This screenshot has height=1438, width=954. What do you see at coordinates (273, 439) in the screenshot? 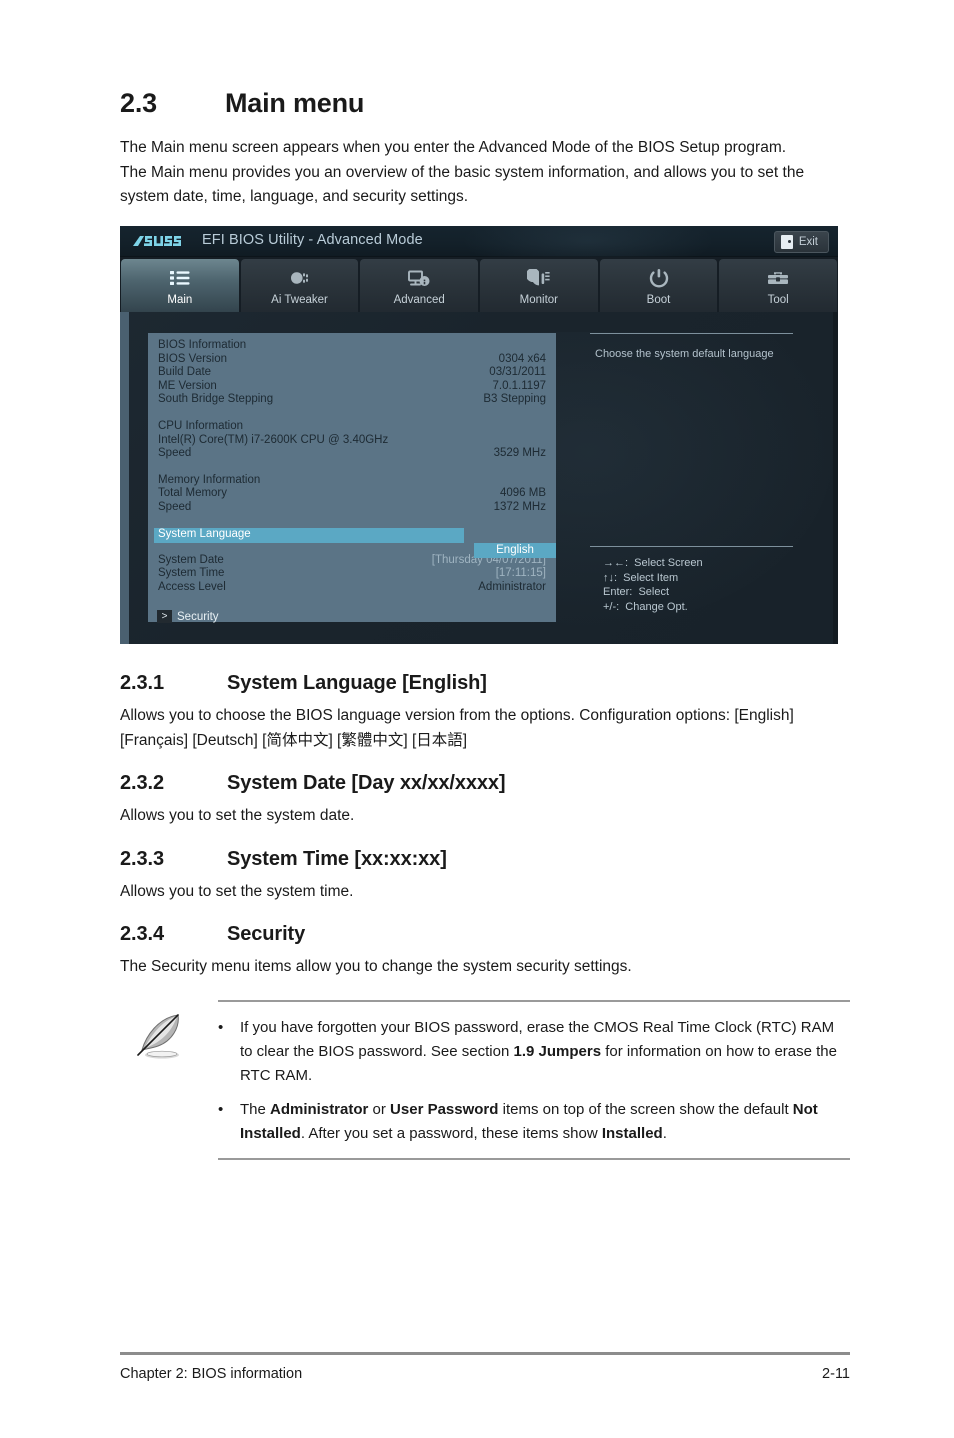
I see `row-label: Intel(R) Core(TM) i7-2600K CPU @ 3.40GHz` at bounding box center [273, 439].